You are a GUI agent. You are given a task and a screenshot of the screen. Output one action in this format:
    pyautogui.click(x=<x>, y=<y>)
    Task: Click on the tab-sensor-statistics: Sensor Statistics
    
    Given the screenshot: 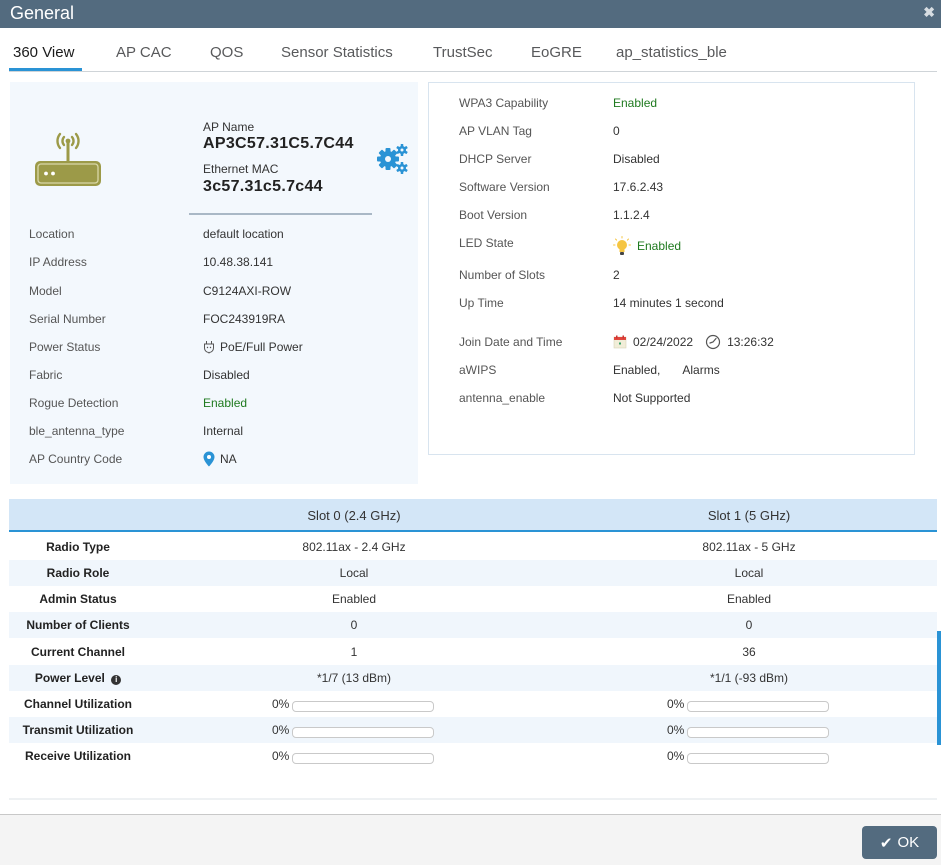 What is the action you would take?
    pyautogui.click(x=337, y=52)
    